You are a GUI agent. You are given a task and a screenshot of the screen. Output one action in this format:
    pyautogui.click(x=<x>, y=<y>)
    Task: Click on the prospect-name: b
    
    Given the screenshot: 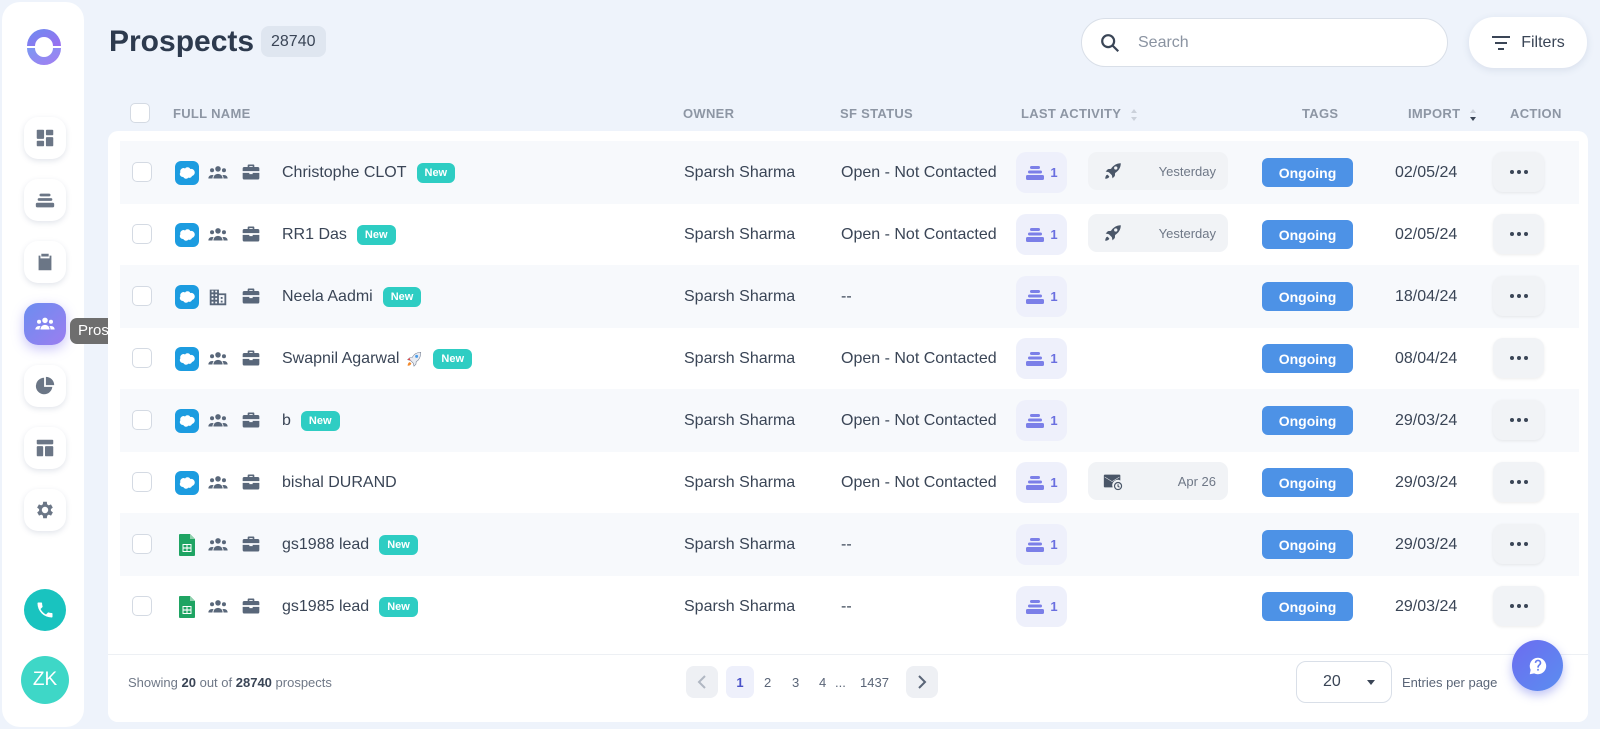 What is the action you would take?
    pyautogui.click(x=286, y=421)
    